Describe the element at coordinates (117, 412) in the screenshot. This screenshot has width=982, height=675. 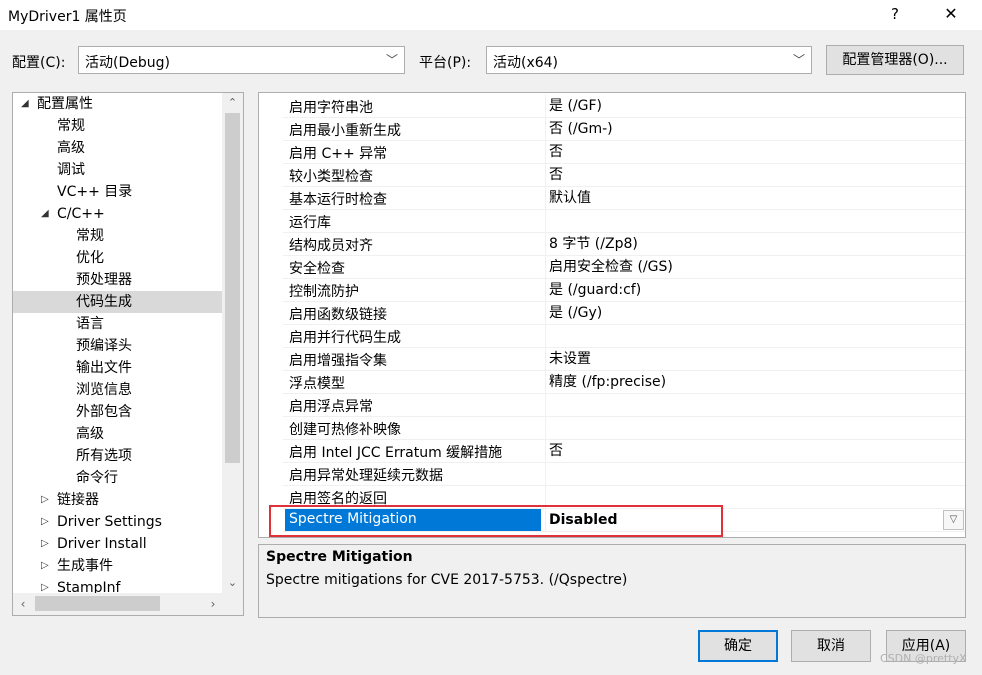
I see `tree-item: 外部包含` at that location.